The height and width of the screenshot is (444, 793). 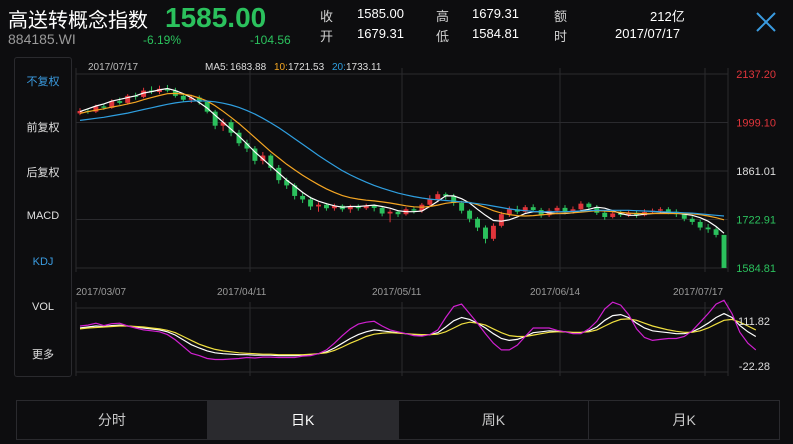 What do you see at coordinates (397, 292) in the screenshot?
I see `x-tick-label: 2017/05/11` at bounding box center [397, 292].